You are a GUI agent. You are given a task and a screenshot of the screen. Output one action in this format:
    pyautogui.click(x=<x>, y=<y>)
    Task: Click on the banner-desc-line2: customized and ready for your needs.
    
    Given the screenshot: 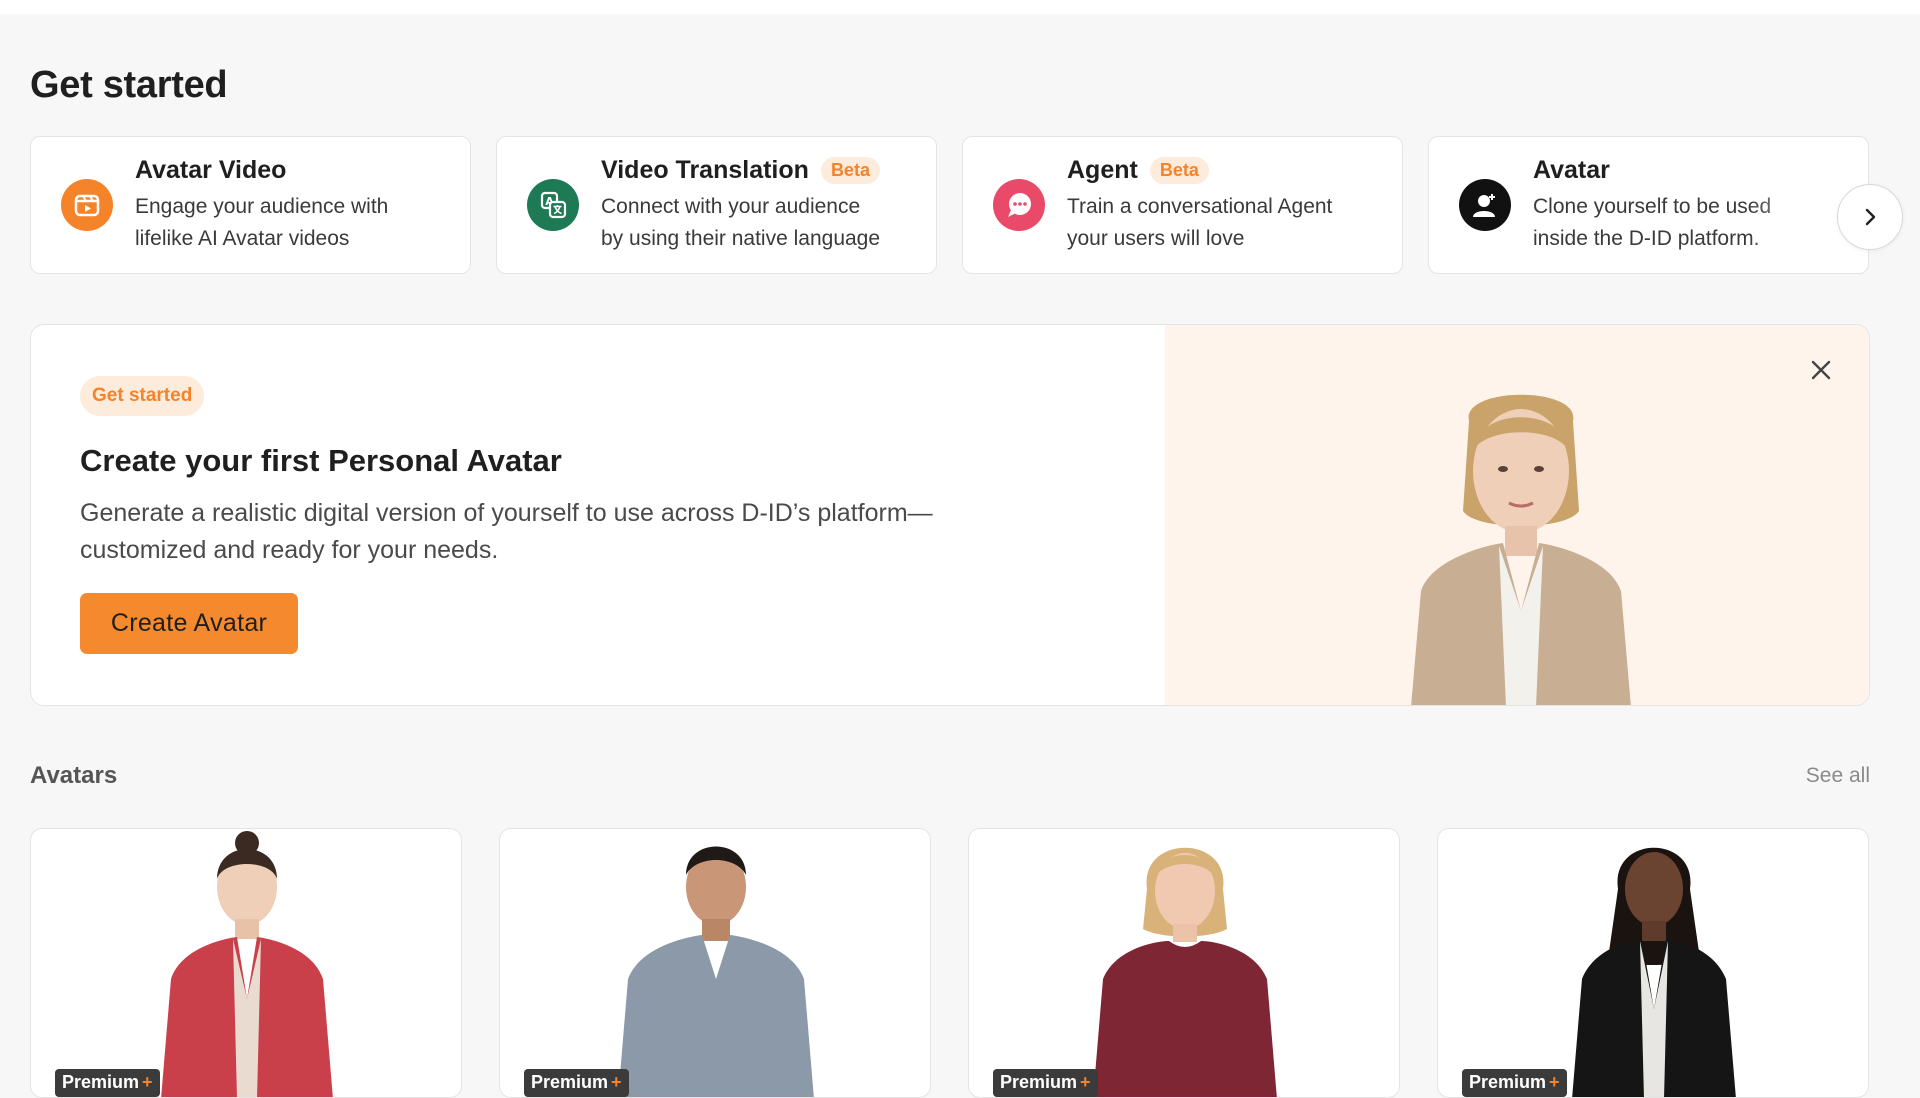 What is the action you would take?
    pyautogui.click(x=289, y=550)
    